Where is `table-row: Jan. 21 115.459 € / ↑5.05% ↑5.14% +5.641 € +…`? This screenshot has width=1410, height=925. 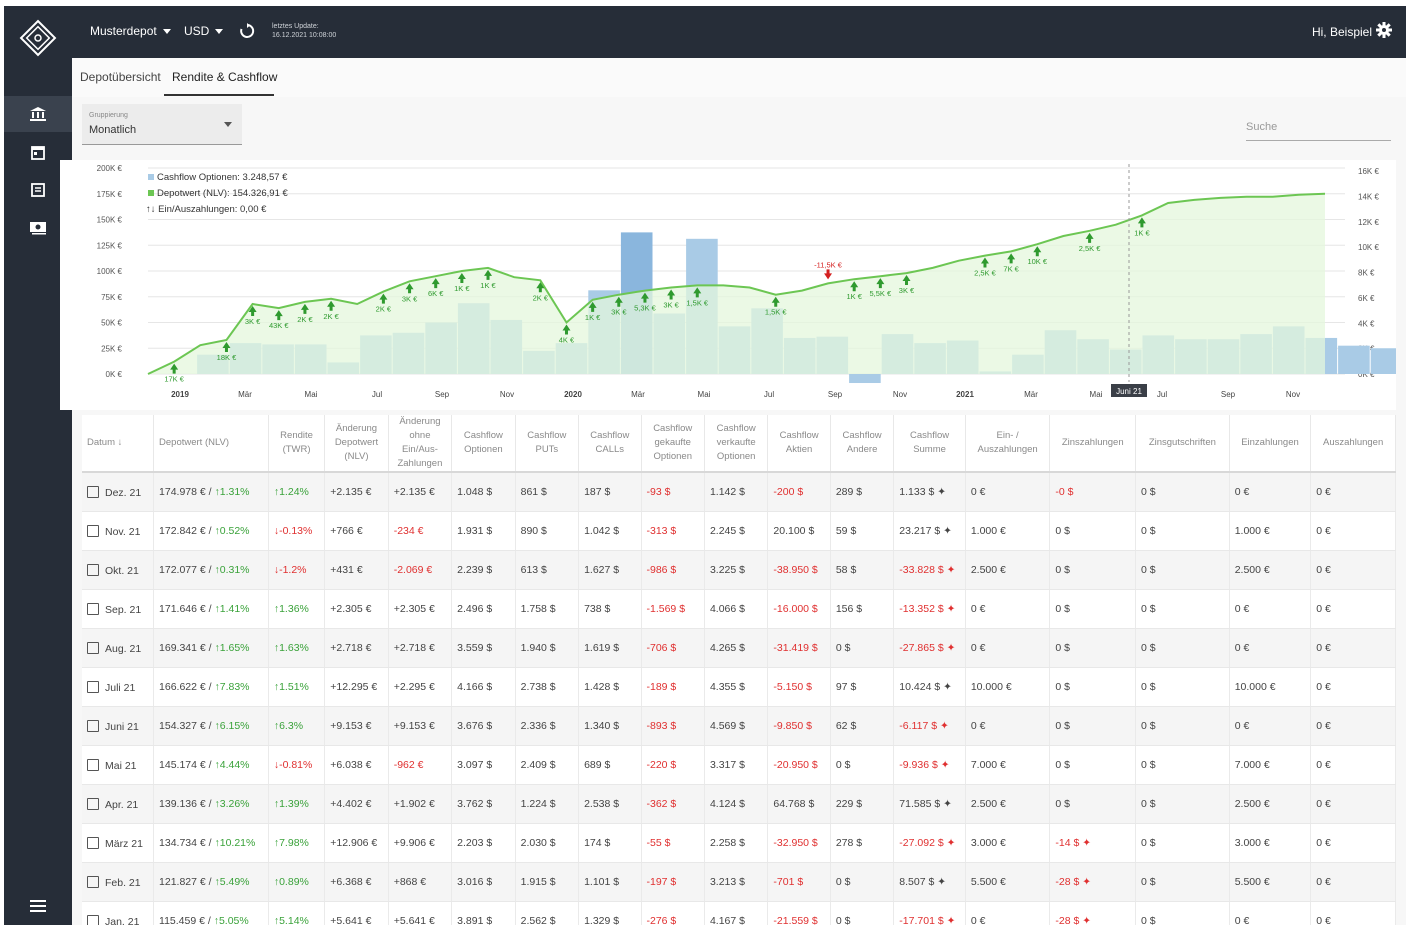 table-row: Jan. 21 115.459 € / ↑5.05% ↑5.14% +5.641 € +… is located at coordinates (739, 913).